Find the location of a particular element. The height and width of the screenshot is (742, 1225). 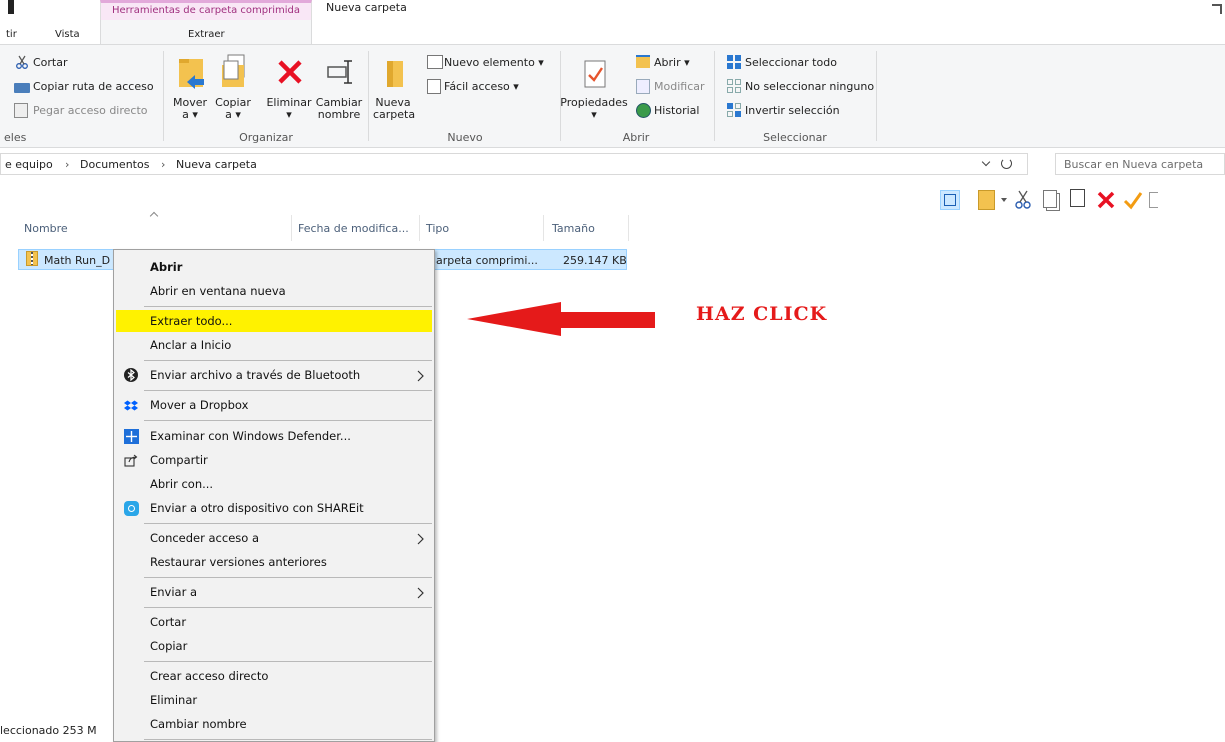

column-header-tamano: Tamaño is located at coordinates (573, 228).